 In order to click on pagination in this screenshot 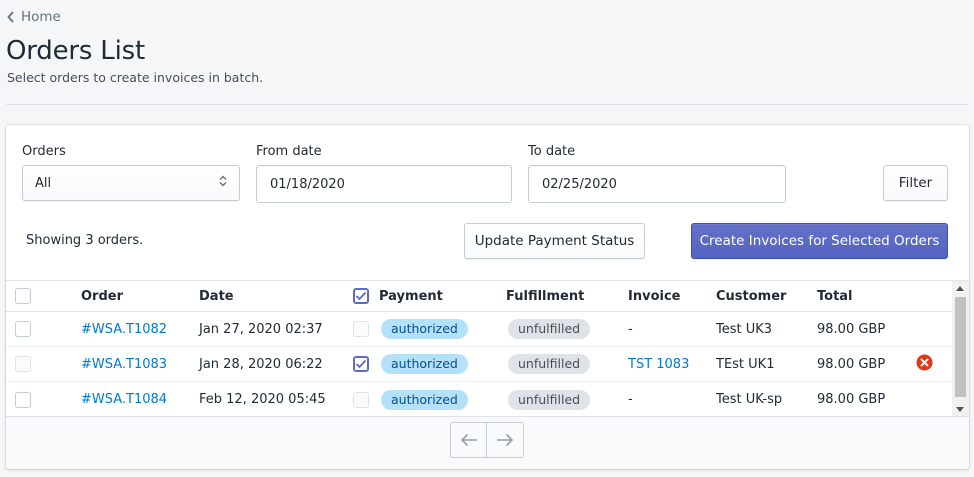, I will do `click(487, 440)`.